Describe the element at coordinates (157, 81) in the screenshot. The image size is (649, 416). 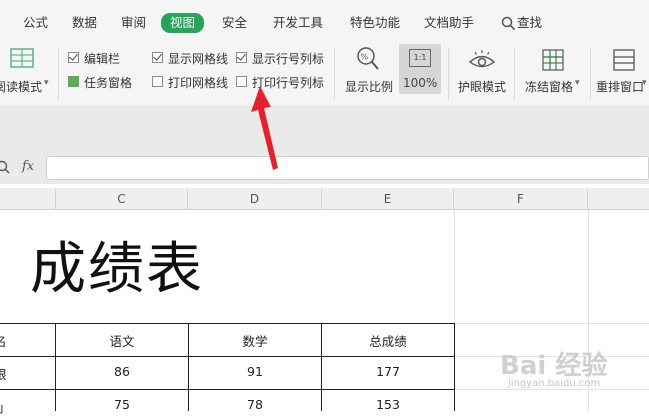
I see `print-gridlines-checkbox` at that location.